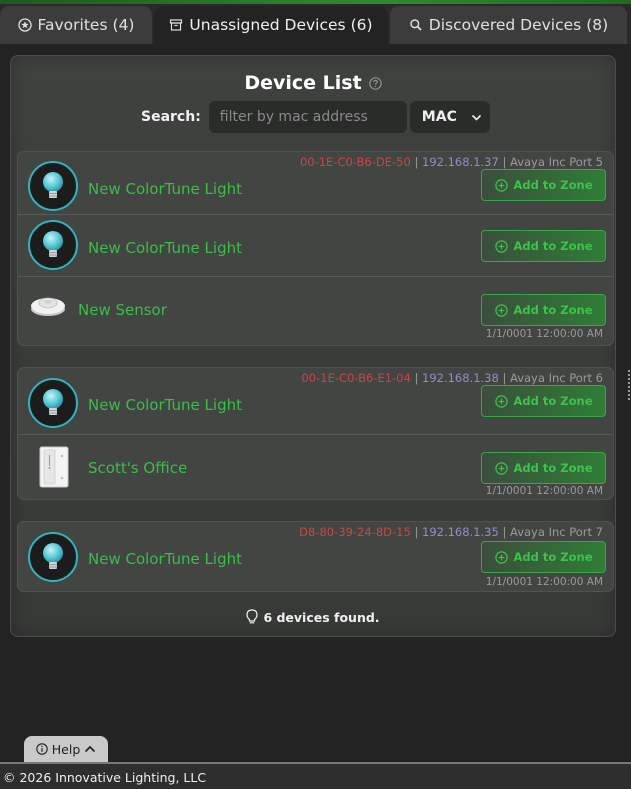 The image size is (631, 789). I want to click on tab-label: Unassigned Devices, so click(267, 25).